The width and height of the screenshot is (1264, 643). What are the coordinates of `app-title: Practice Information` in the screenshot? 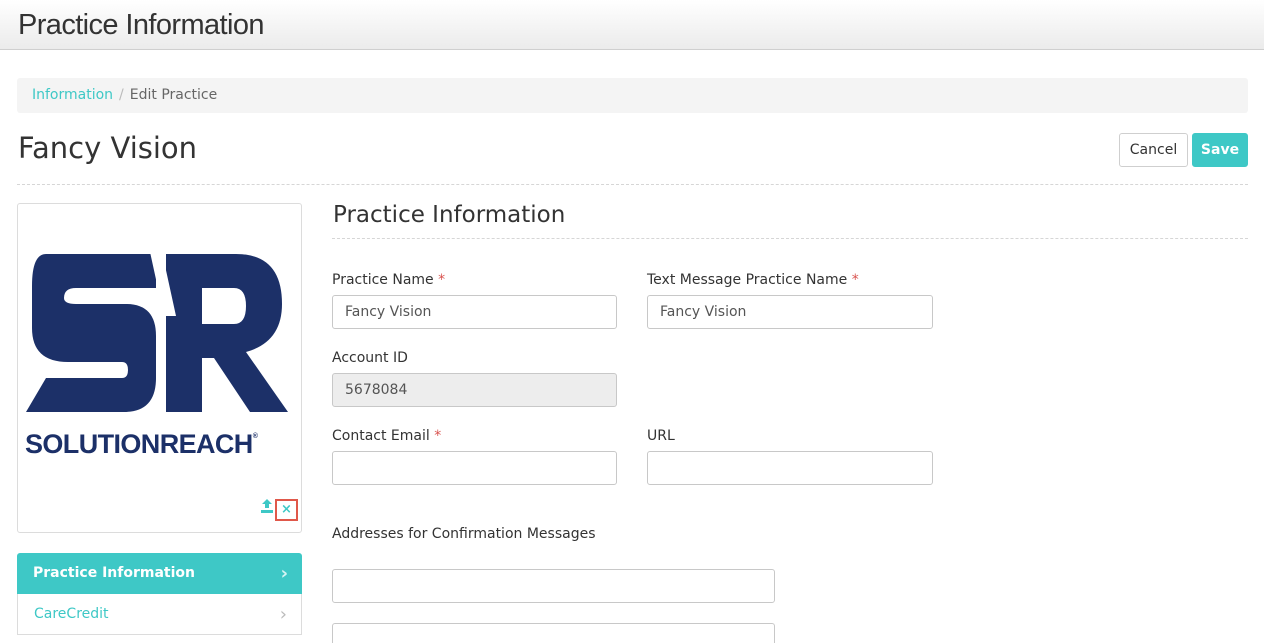 It's located at (141, 25).